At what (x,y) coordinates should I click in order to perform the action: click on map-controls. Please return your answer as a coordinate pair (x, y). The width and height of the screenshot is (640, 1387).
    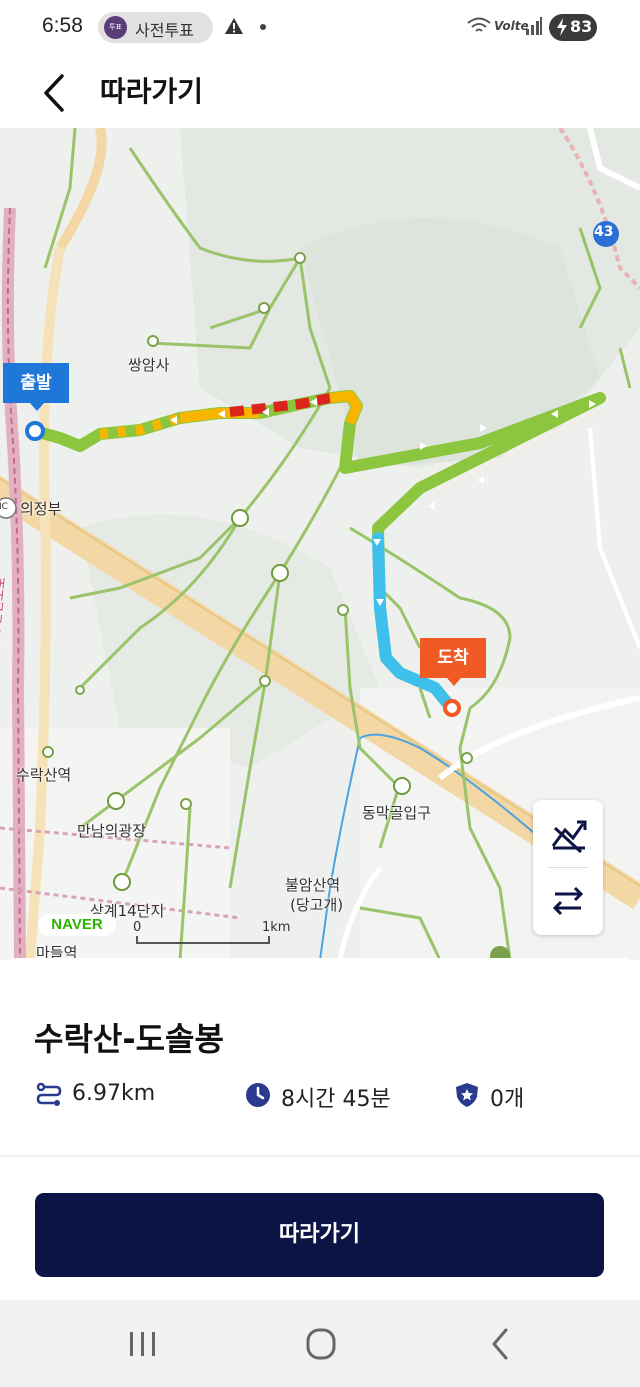
    Looking at the image, I should click on (568, 867).